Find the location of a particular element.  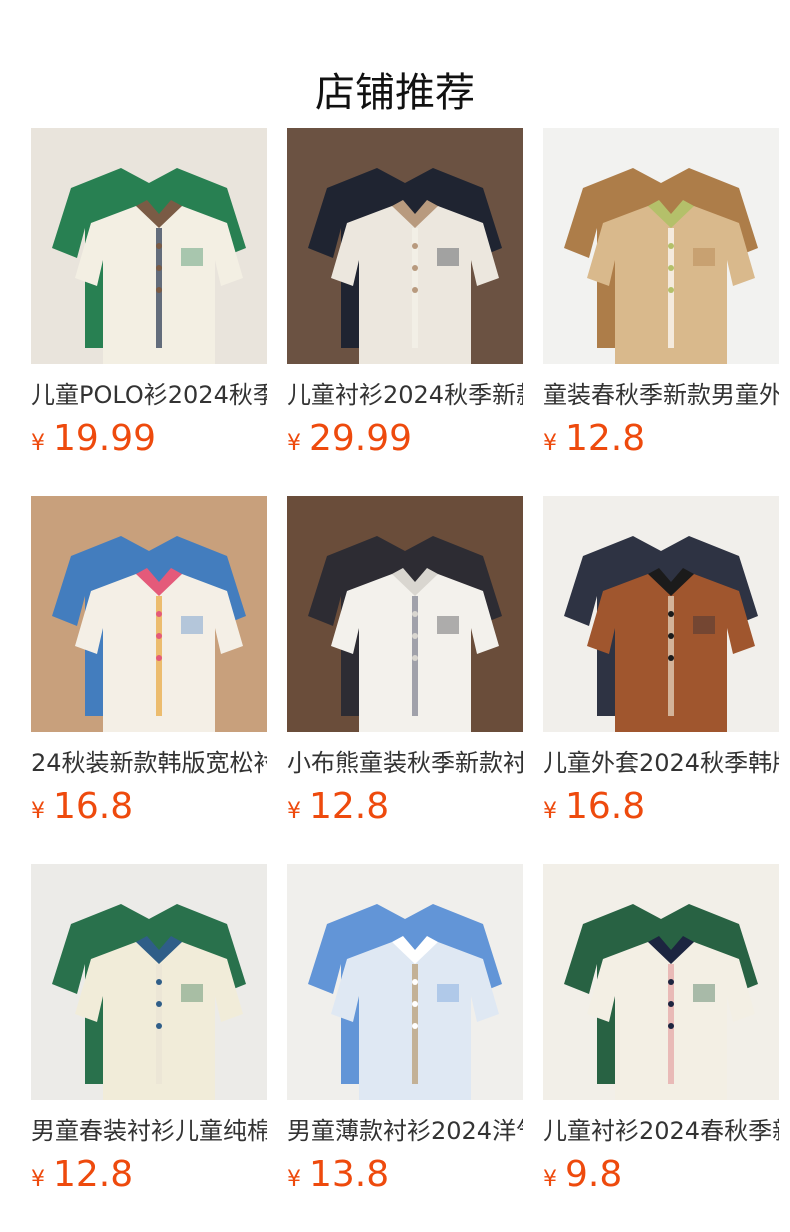

product-card: 童装春秋季新款男童外套 ¥12.8 is located at coordinates (661, 294).